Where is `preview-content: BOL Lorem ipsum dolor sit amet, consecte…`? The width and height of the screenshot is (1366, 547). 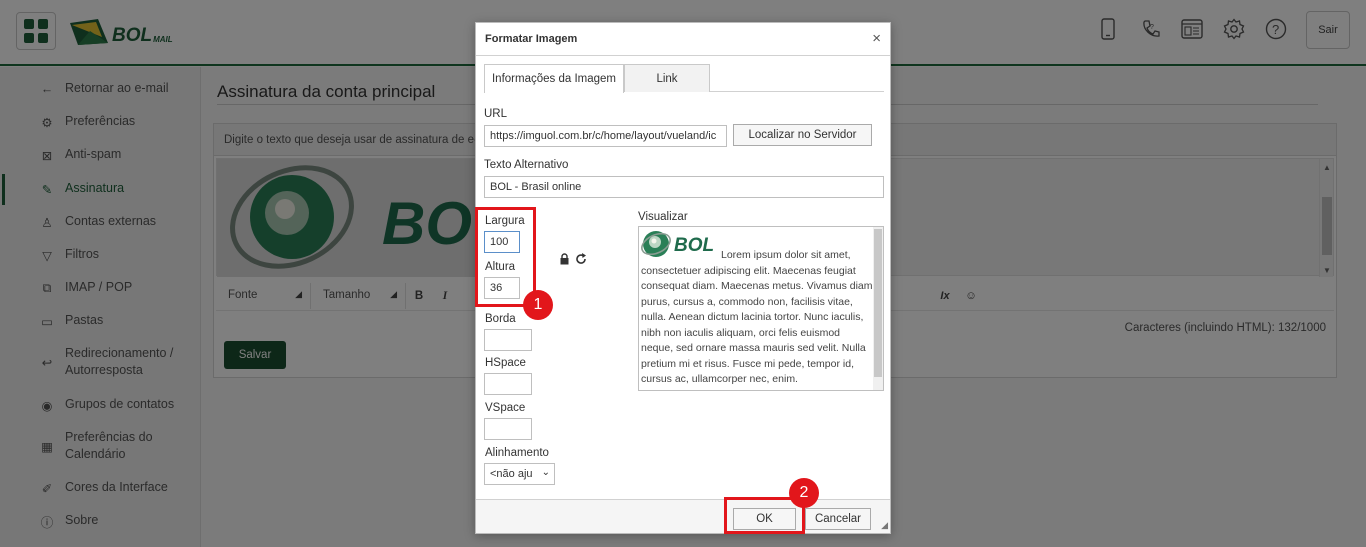 preview-content: BOL Lorem ipsum dolor sit amet, consecte… is located at coordinates (757, 308).